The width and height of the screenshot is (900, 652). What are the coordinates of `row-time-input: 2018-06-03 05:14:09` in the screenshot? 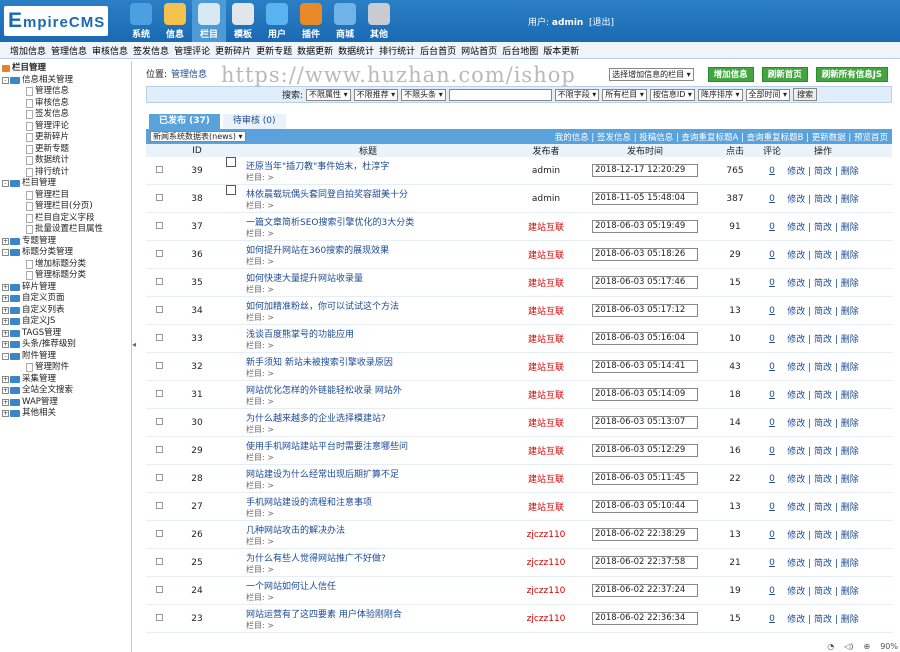 It's located at (645, 394).